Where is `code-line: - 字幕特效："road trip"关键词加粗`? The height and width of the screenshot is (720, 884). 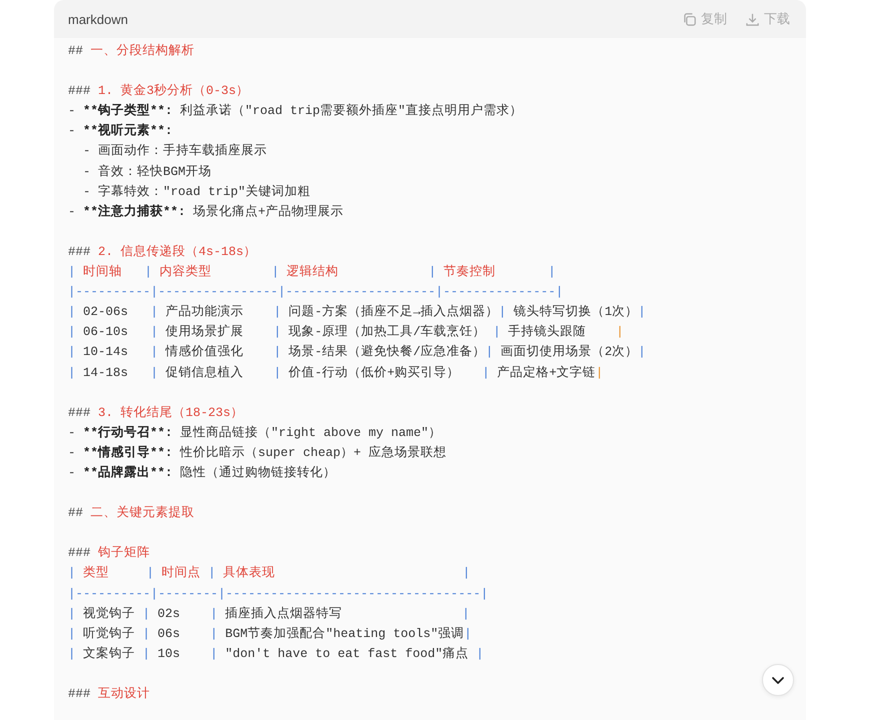 code-line: - 字幕特效："road trip"关键词加粗 is located at coordinates (196, 192).